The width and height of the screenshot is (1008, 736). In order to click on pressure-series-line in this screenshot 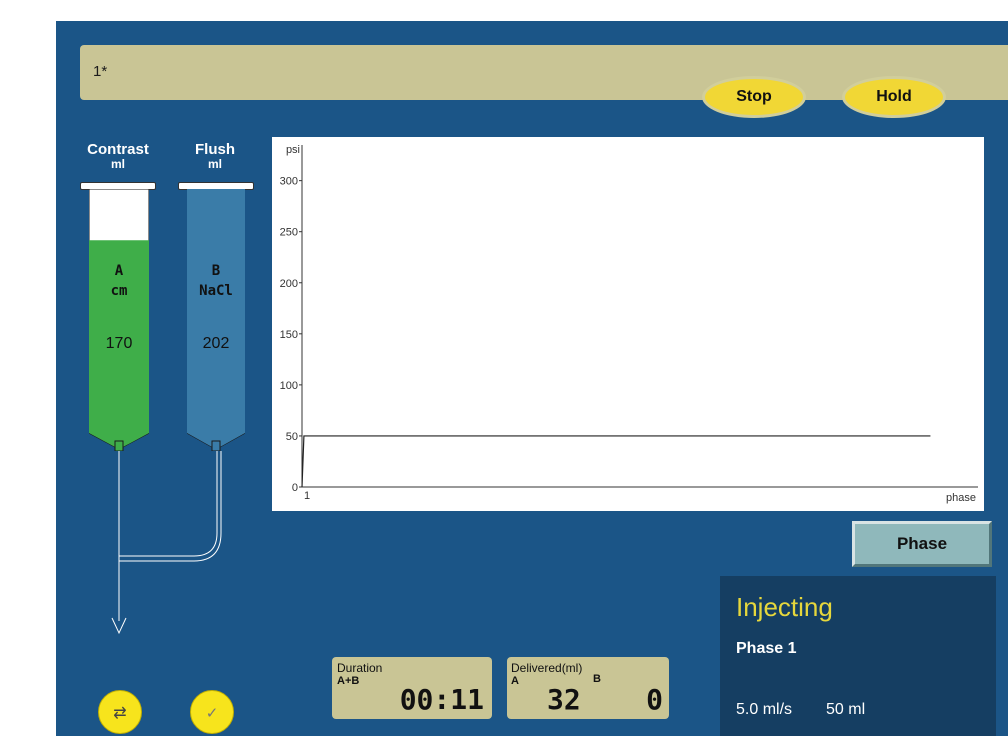, I will do `click(616, 461)`.